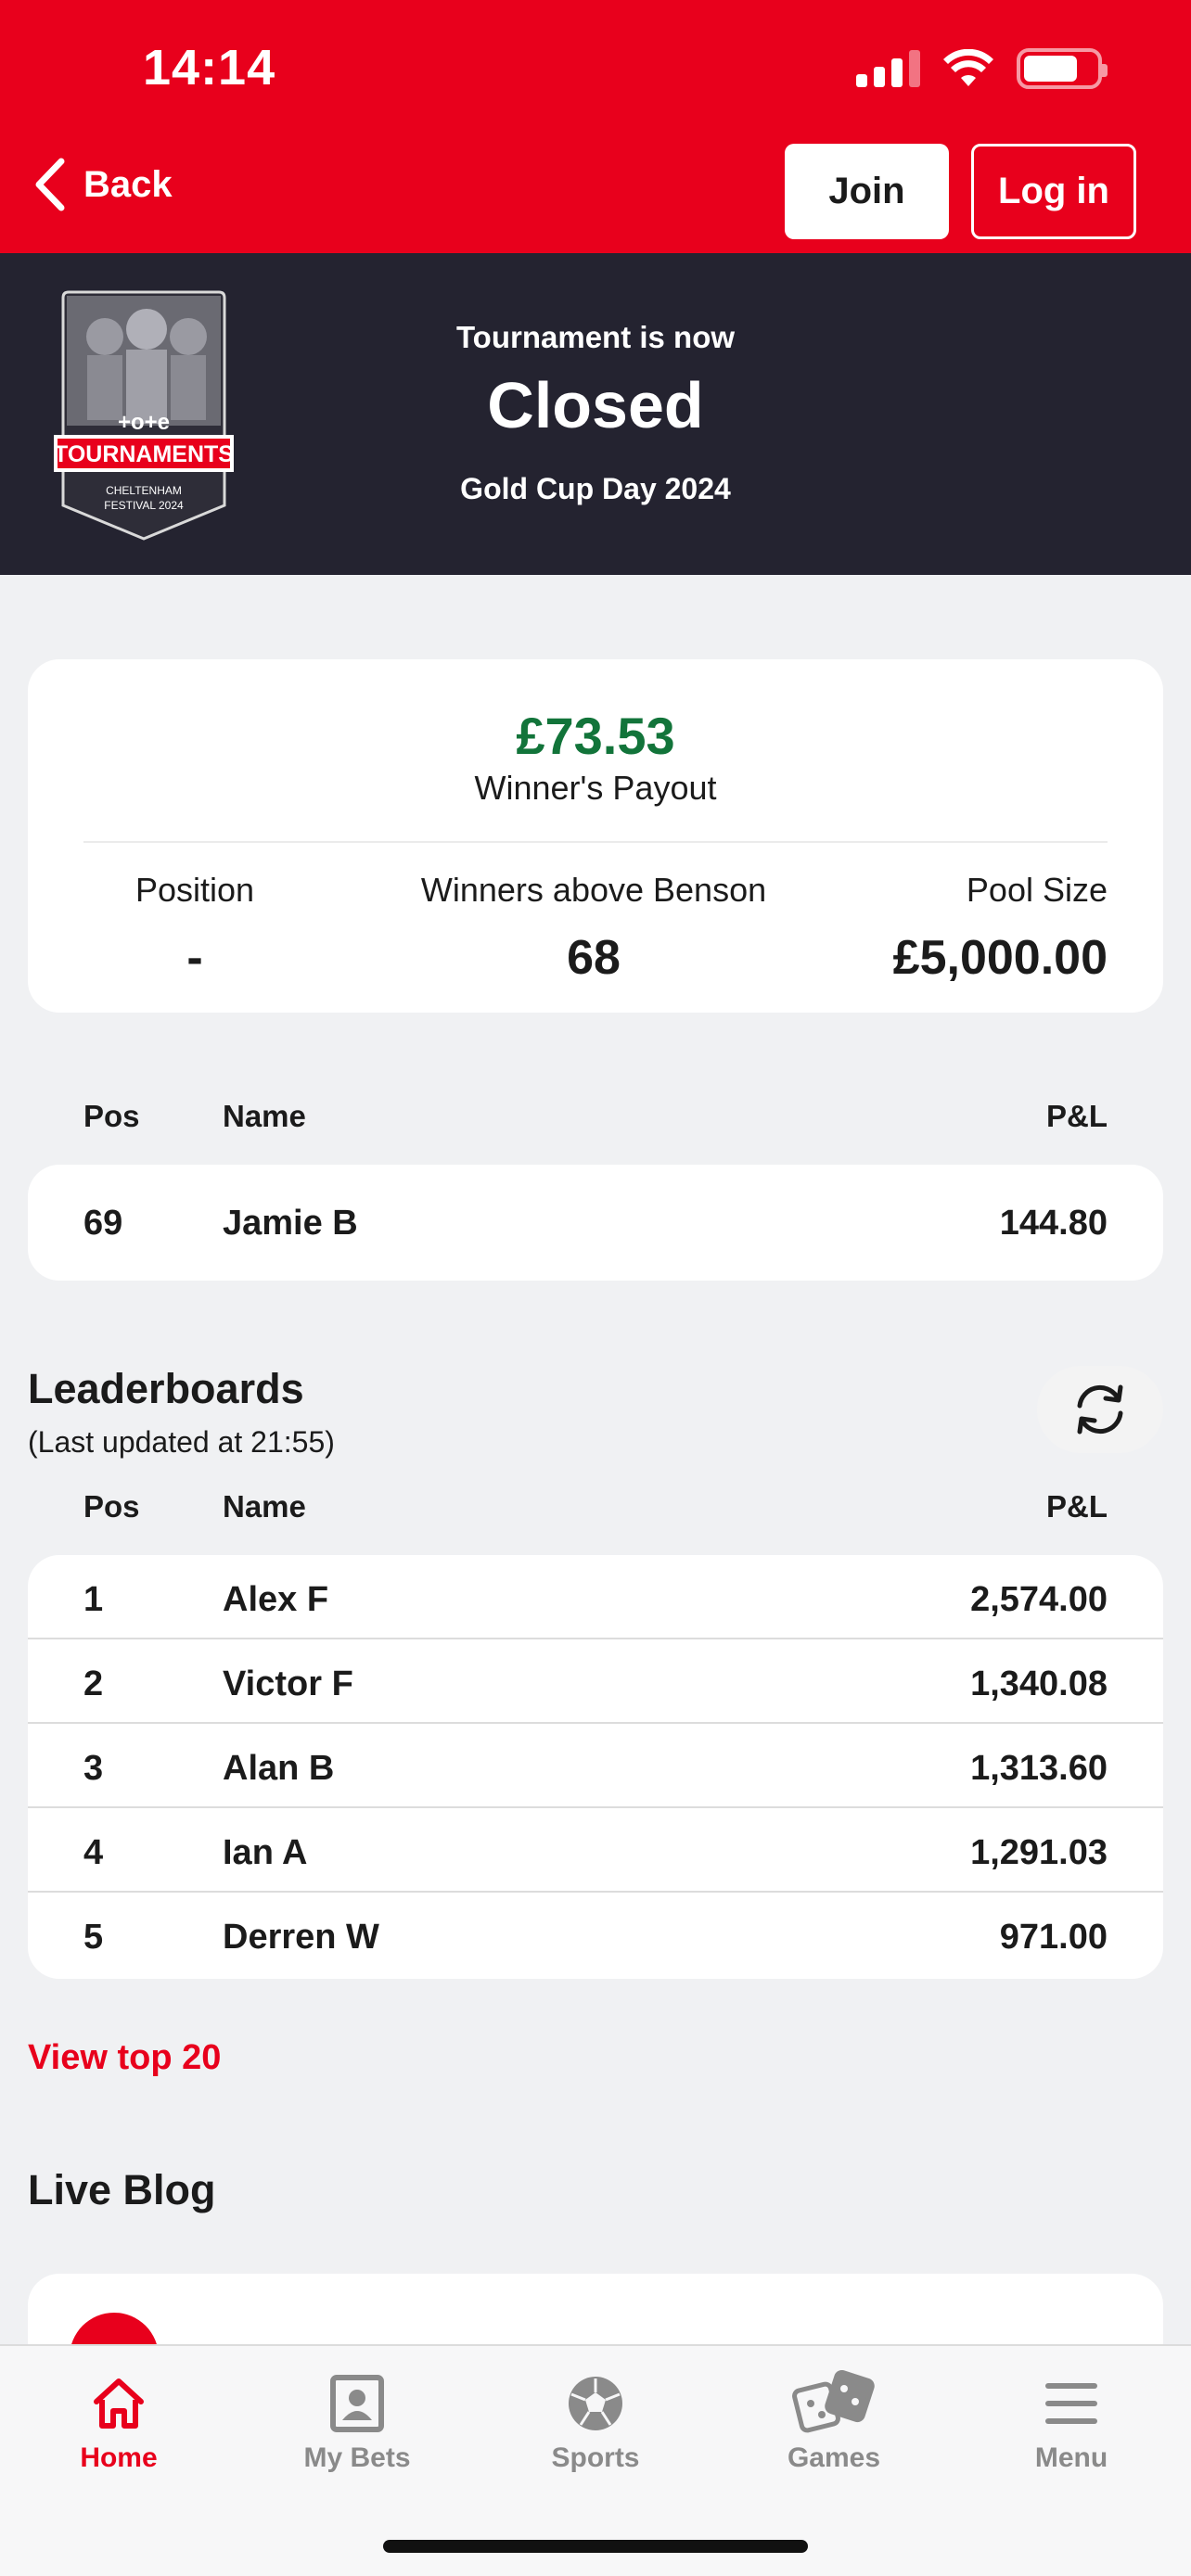 The image size is (1191, 2576). What do you see at coordinates (595, 1512) in the screenshot?
I see `leaderboard-table-header: Pos Name P&L` at bounding box center [595, 1512].